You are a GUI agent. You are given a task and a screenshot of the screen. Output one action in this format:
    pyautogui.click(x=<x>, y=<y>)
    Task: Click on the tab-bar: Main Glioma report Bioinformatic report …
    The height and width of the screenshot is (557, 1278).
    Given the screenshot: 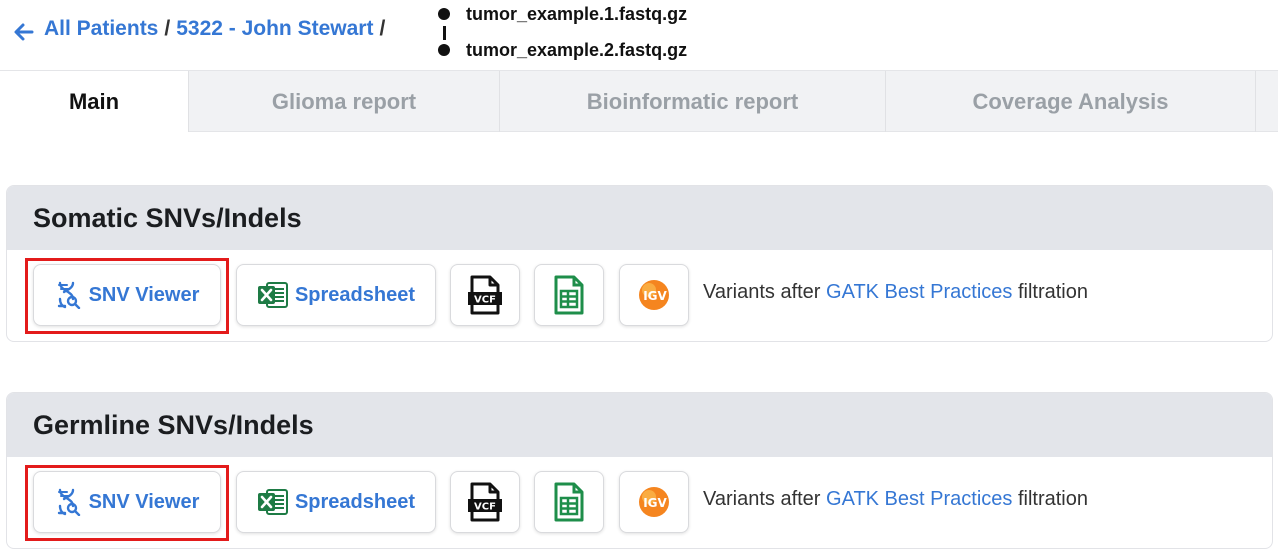 What is the action you would take?
    pyautogui.click(x=639, y=101)
    